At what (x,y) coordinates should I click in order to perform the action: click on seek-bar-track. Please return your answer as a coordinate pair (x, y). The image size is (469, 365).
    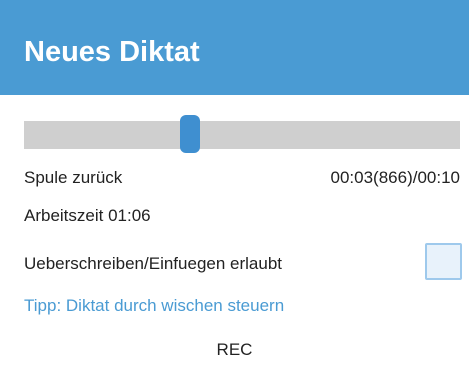
    Looking at the image, I should click on (242, 135).